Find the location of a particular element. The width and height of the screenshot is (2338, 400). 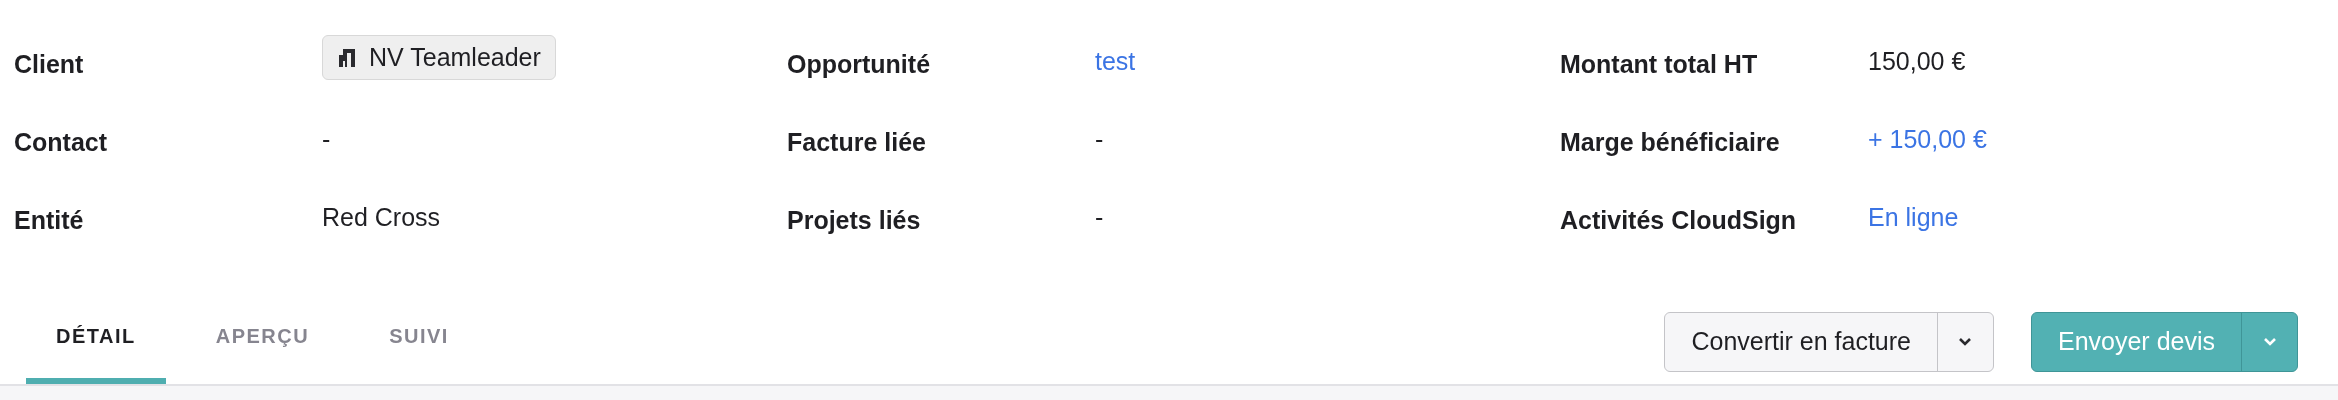

field-label: Activités CloudSign is located at coordinates (1678, 220).